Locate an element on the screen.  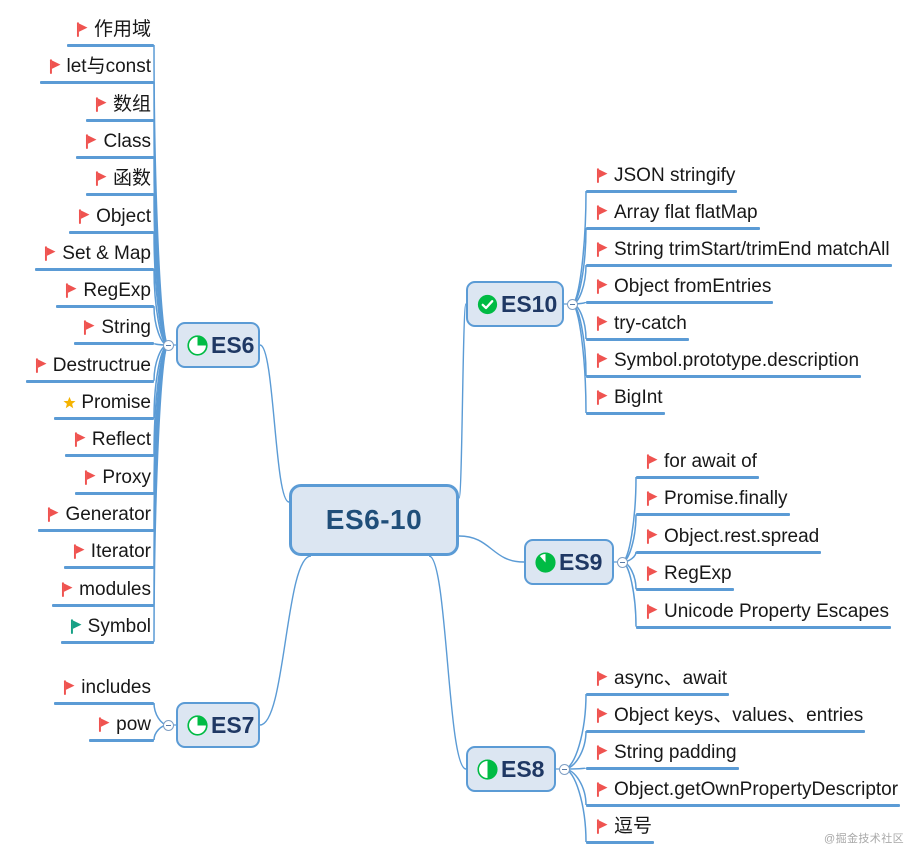
leaf-es6-0: 作用域 is located at coordinates (113, 32).